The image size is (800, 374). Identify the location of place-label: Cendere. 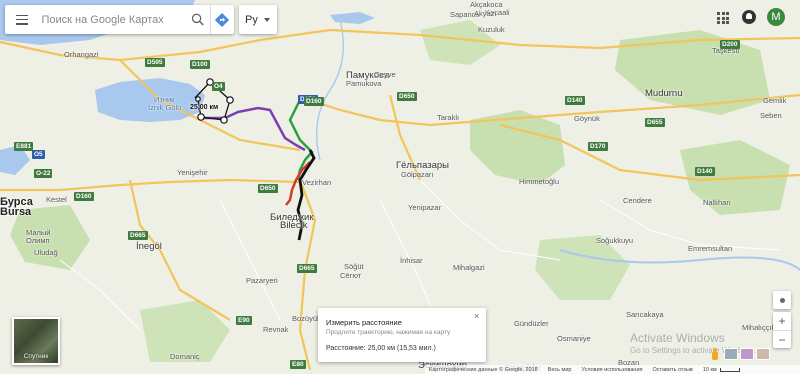
(637, 200).